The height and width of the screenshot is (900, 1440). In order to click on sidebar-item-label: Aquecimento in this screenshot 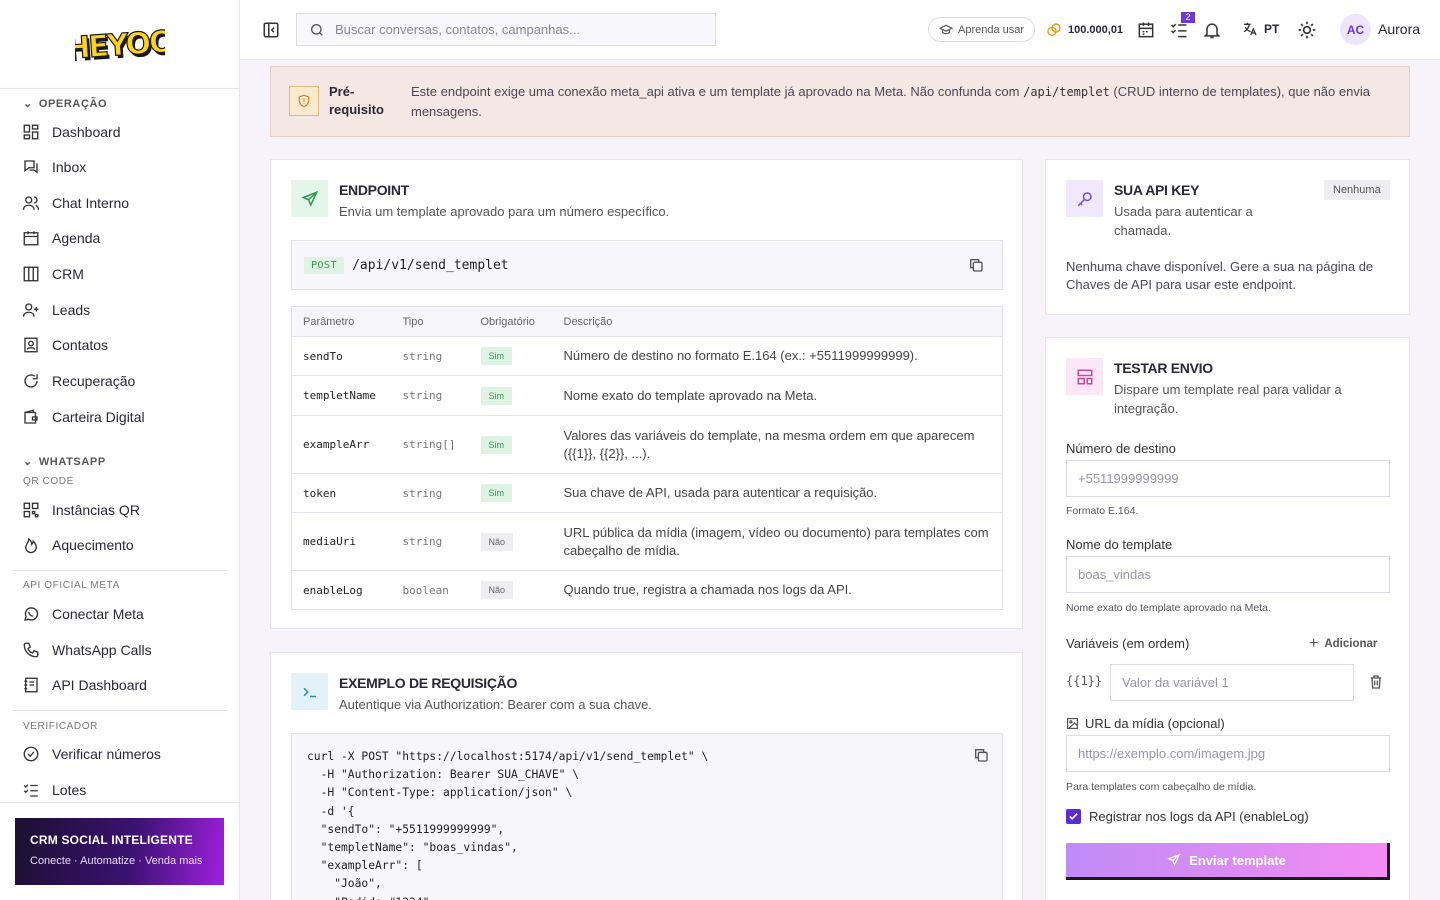, I will do `click(93, 545)`.